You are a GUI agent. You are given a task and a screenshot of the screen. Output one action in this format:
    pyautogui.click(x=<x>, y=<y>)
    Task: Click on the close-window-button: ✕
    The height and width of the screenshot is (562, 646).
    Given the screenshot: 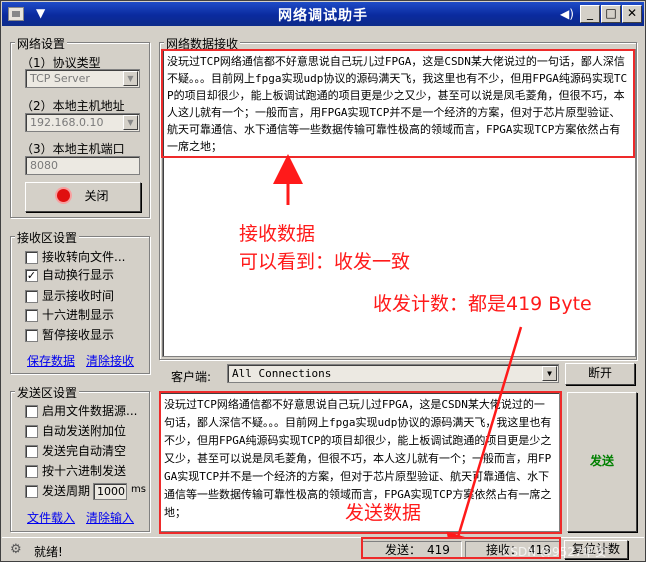 What is the action you would take?
    pyautogui.click(x=632, y=14)
    